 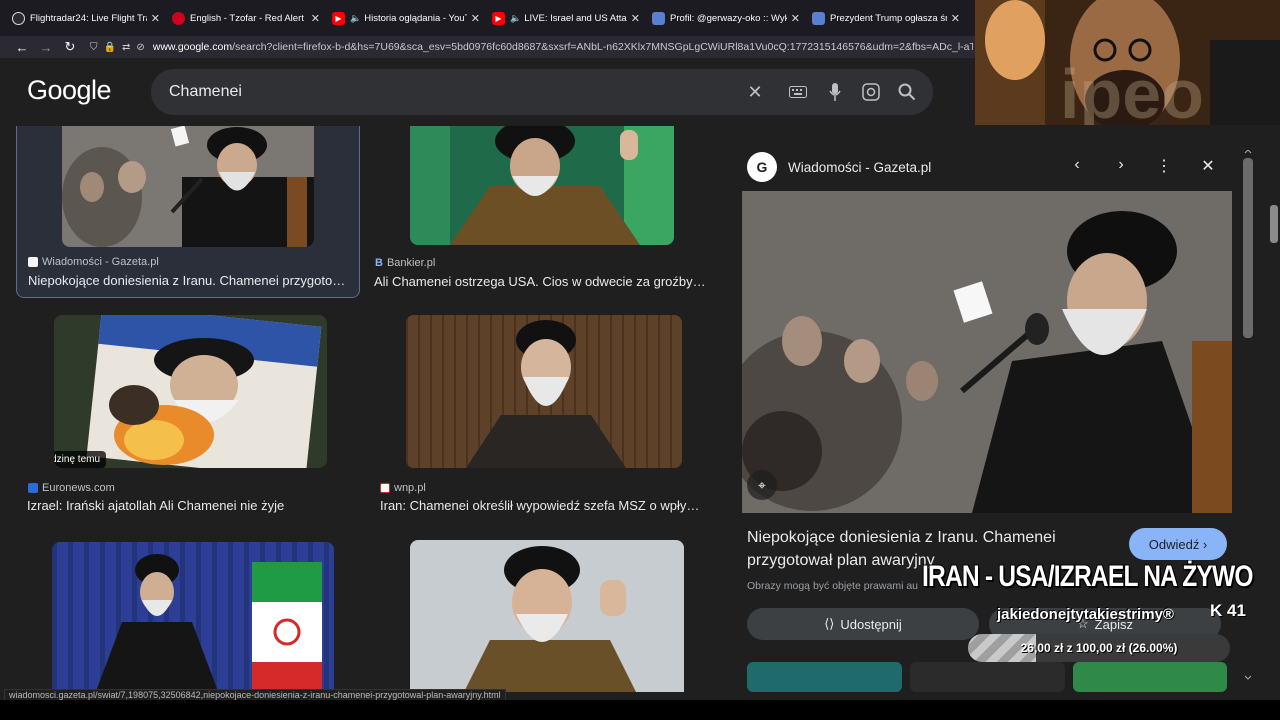 What do you see at coordinates (762, 167) in the screenshot?
I see `gazeta-logo: G` at bounding box center [762, 167].